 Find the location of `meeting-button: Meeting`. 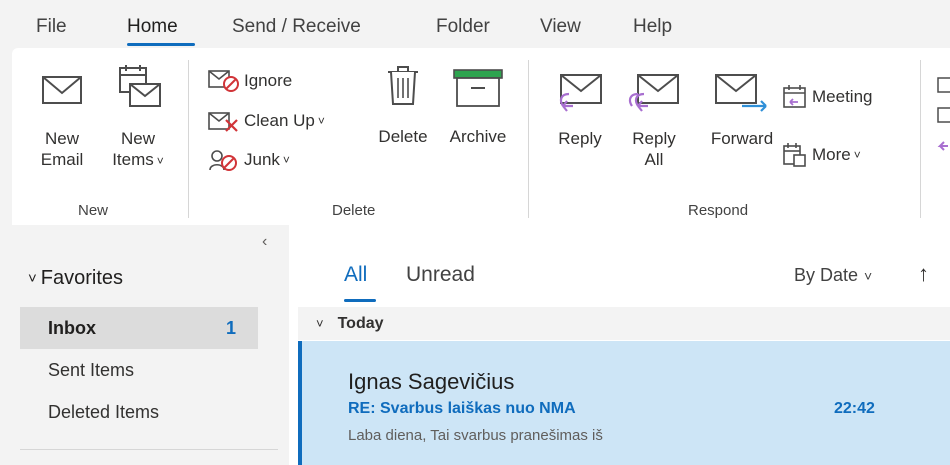

meeting-button: Meeting is located at coordinates (827, 97).